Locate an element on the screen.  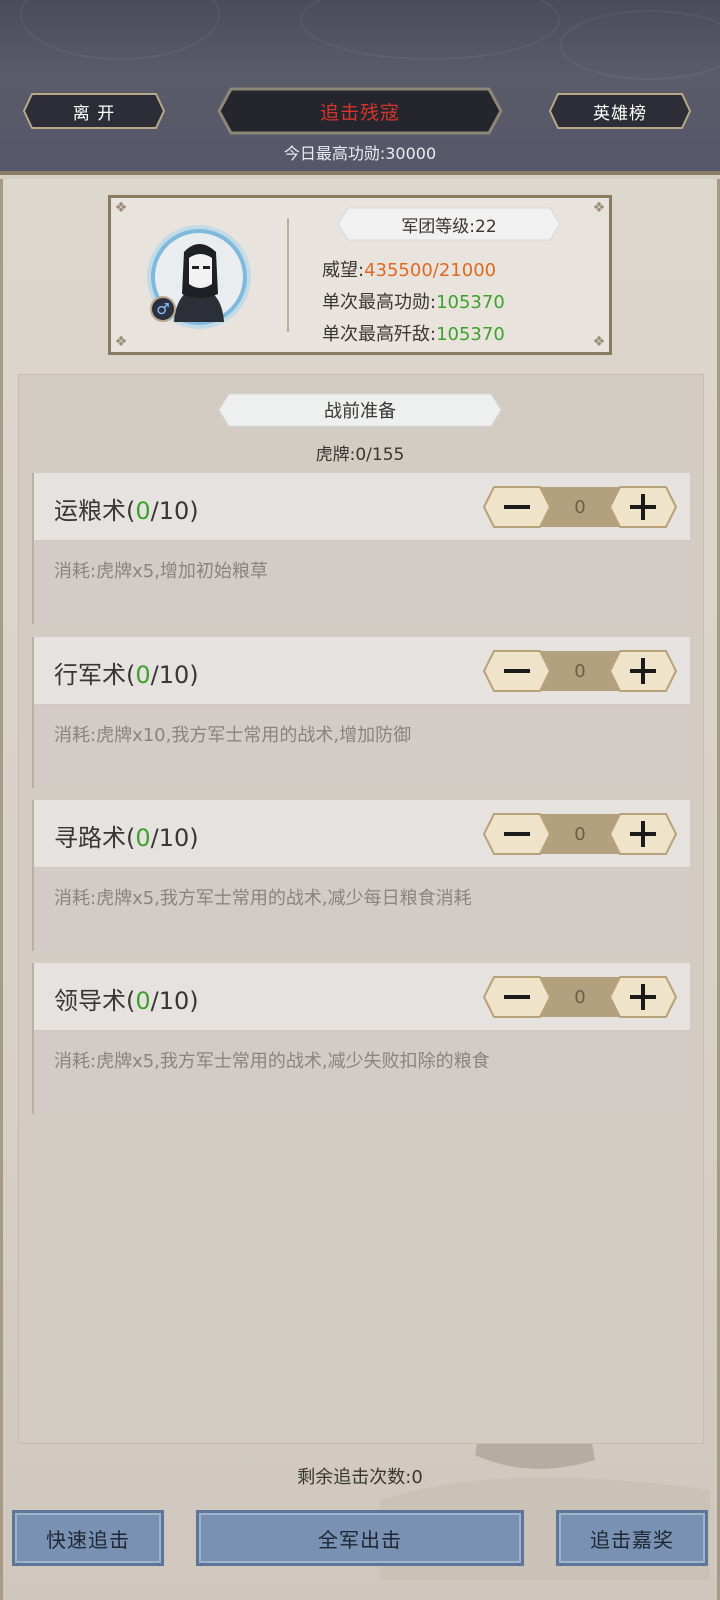
skill-name: 运粮术(0/10) is located at coordinates (126, 508).